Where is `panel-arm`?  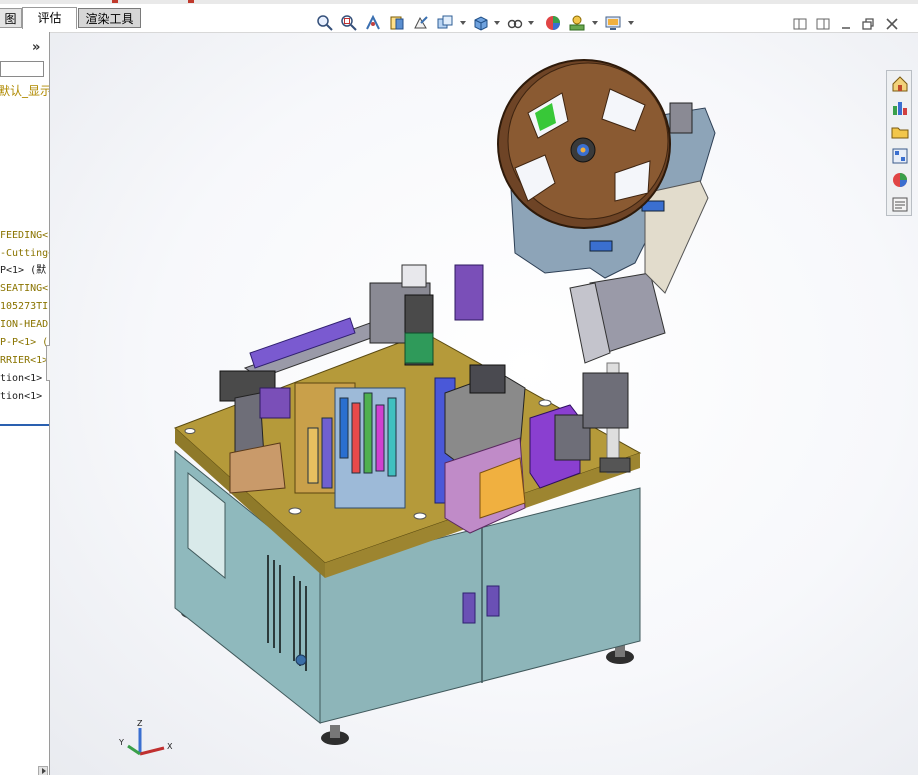
panel-arm is located at coordinates (605, 400).